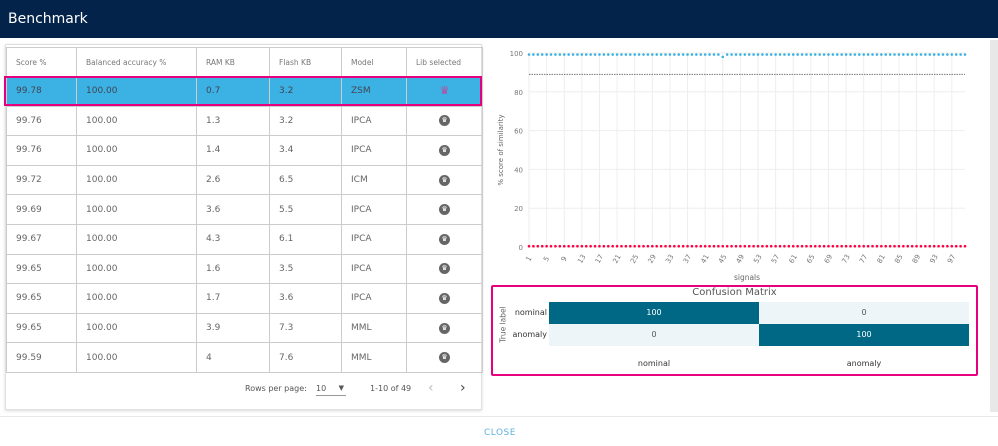  Describe the element at coordinates (41, 62) in the screenshot. I see `column-header: Score %` at that location.